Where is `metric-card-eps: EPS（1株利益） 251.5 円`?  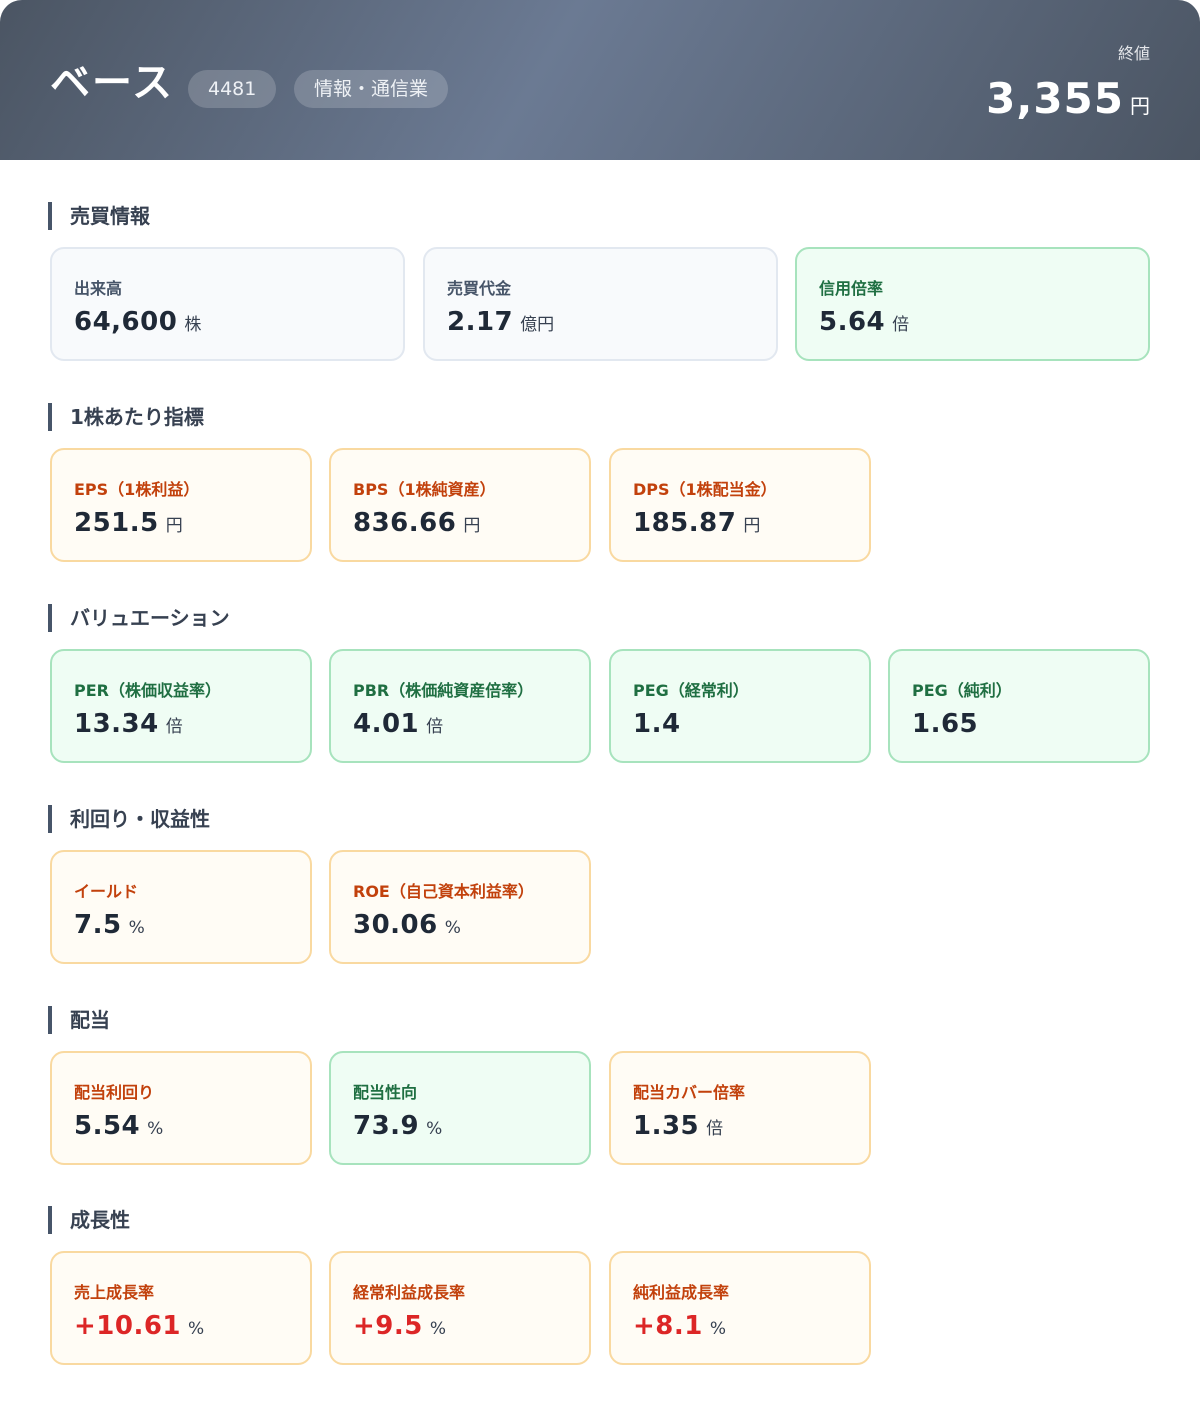 metric-card-eps: EPS（1株利益） 251.5 円 is located at coordinates (181, 505).